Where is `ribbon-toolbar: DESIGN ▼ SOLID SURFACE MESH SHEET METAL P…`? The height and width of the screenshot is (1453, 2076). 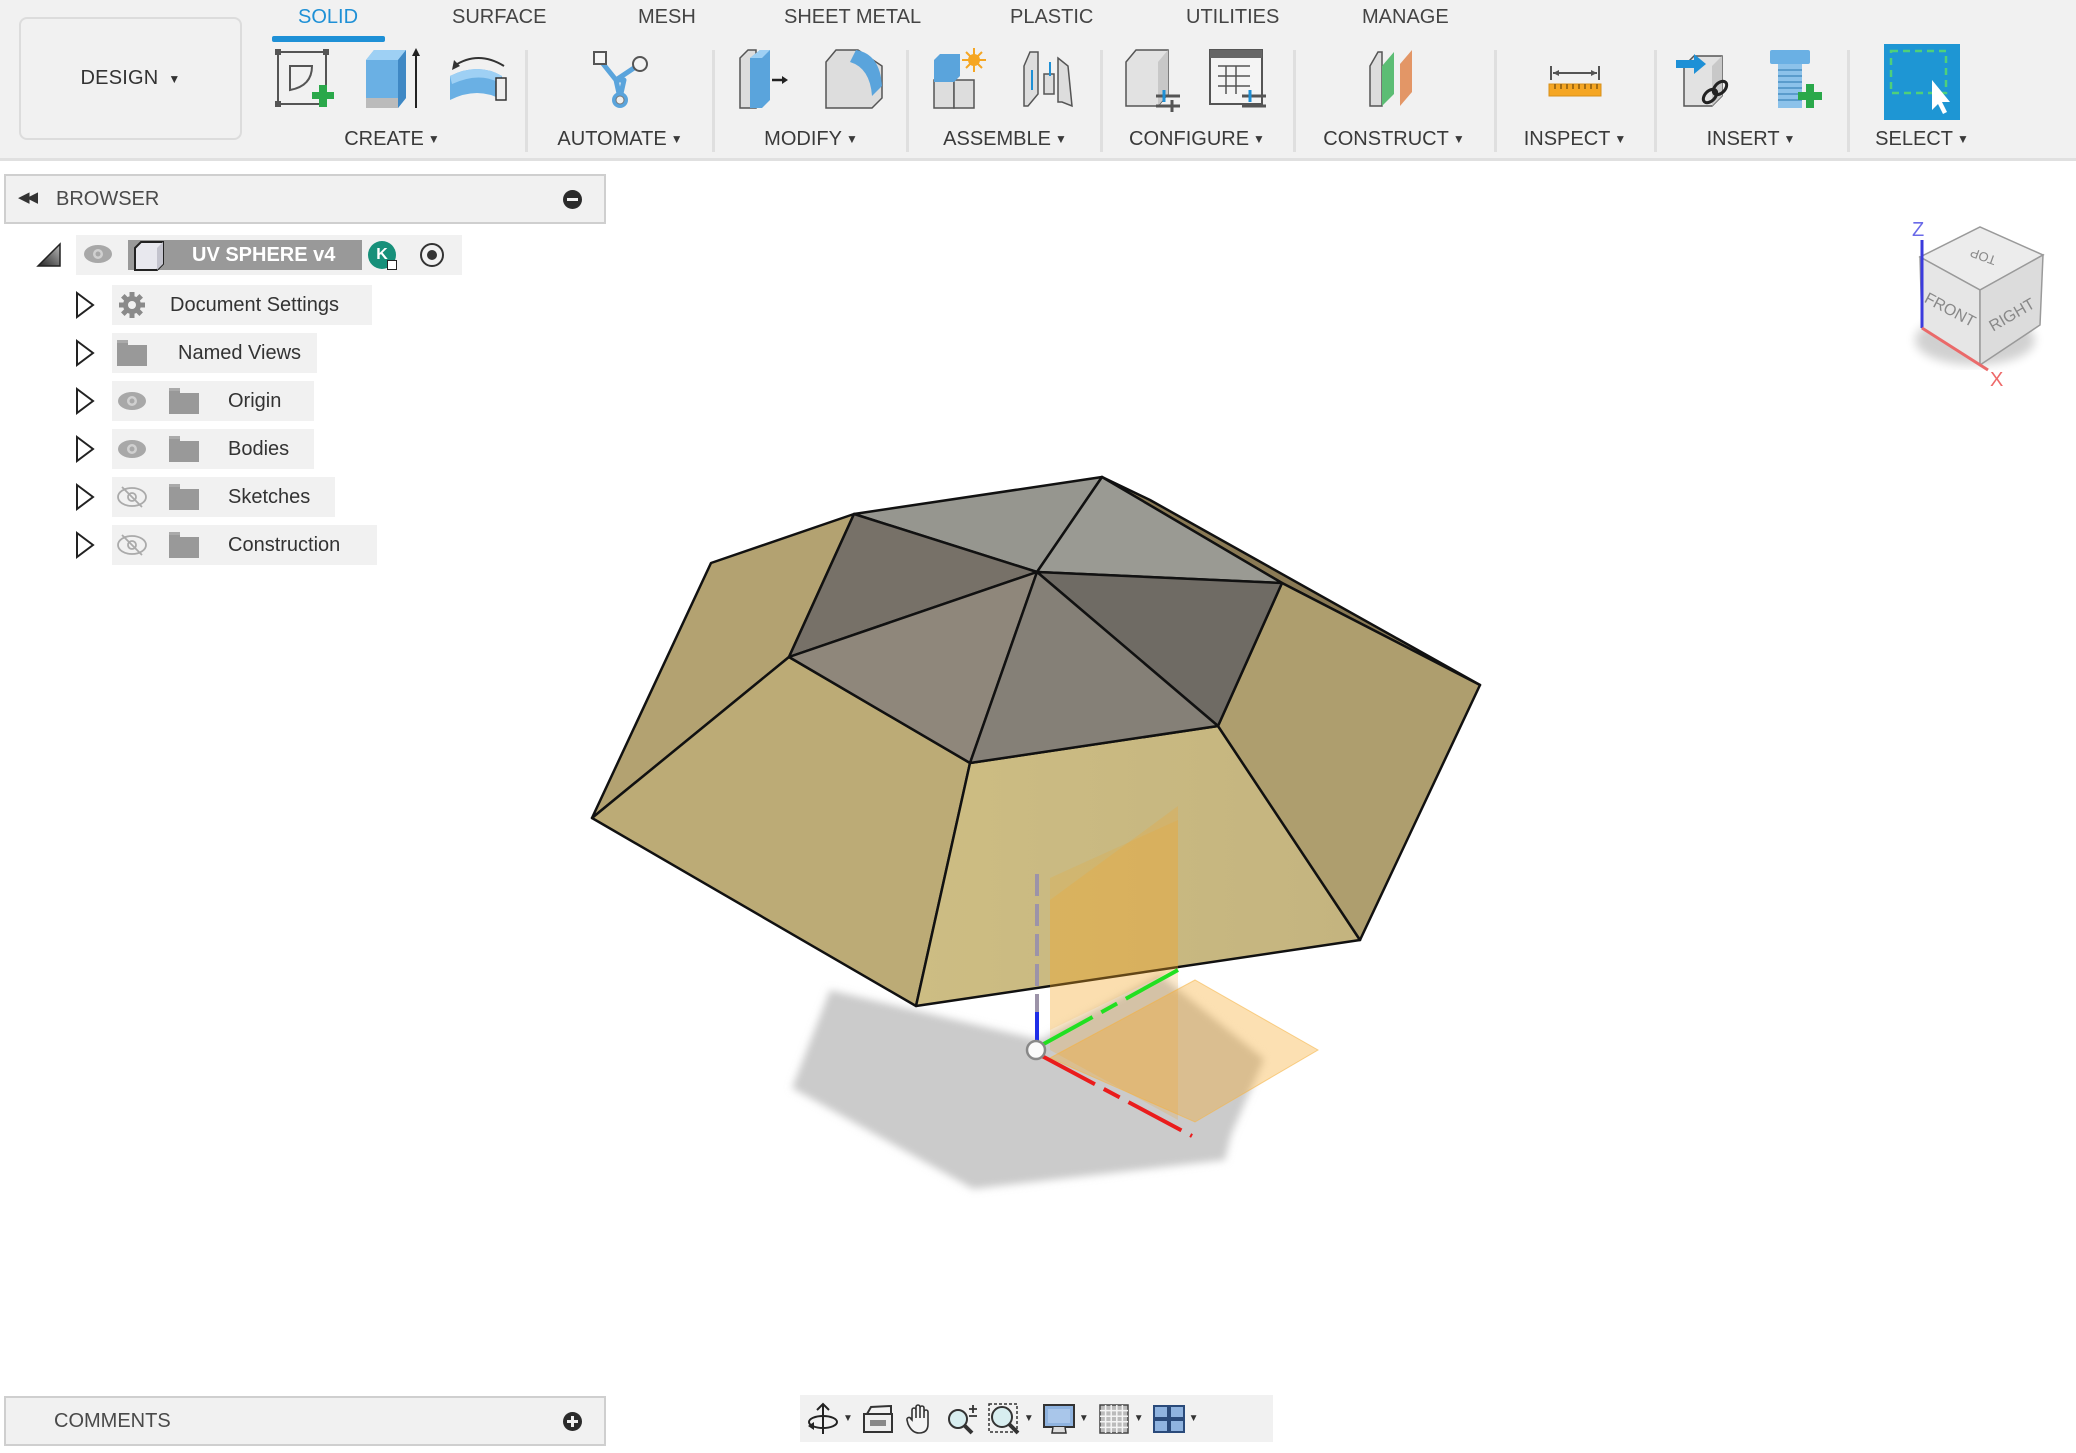 ribbon-toolbar: DESIGN ▼ SOLID SURFACE MESH SHEET METAL P… is located at coordinates (1038, 80).